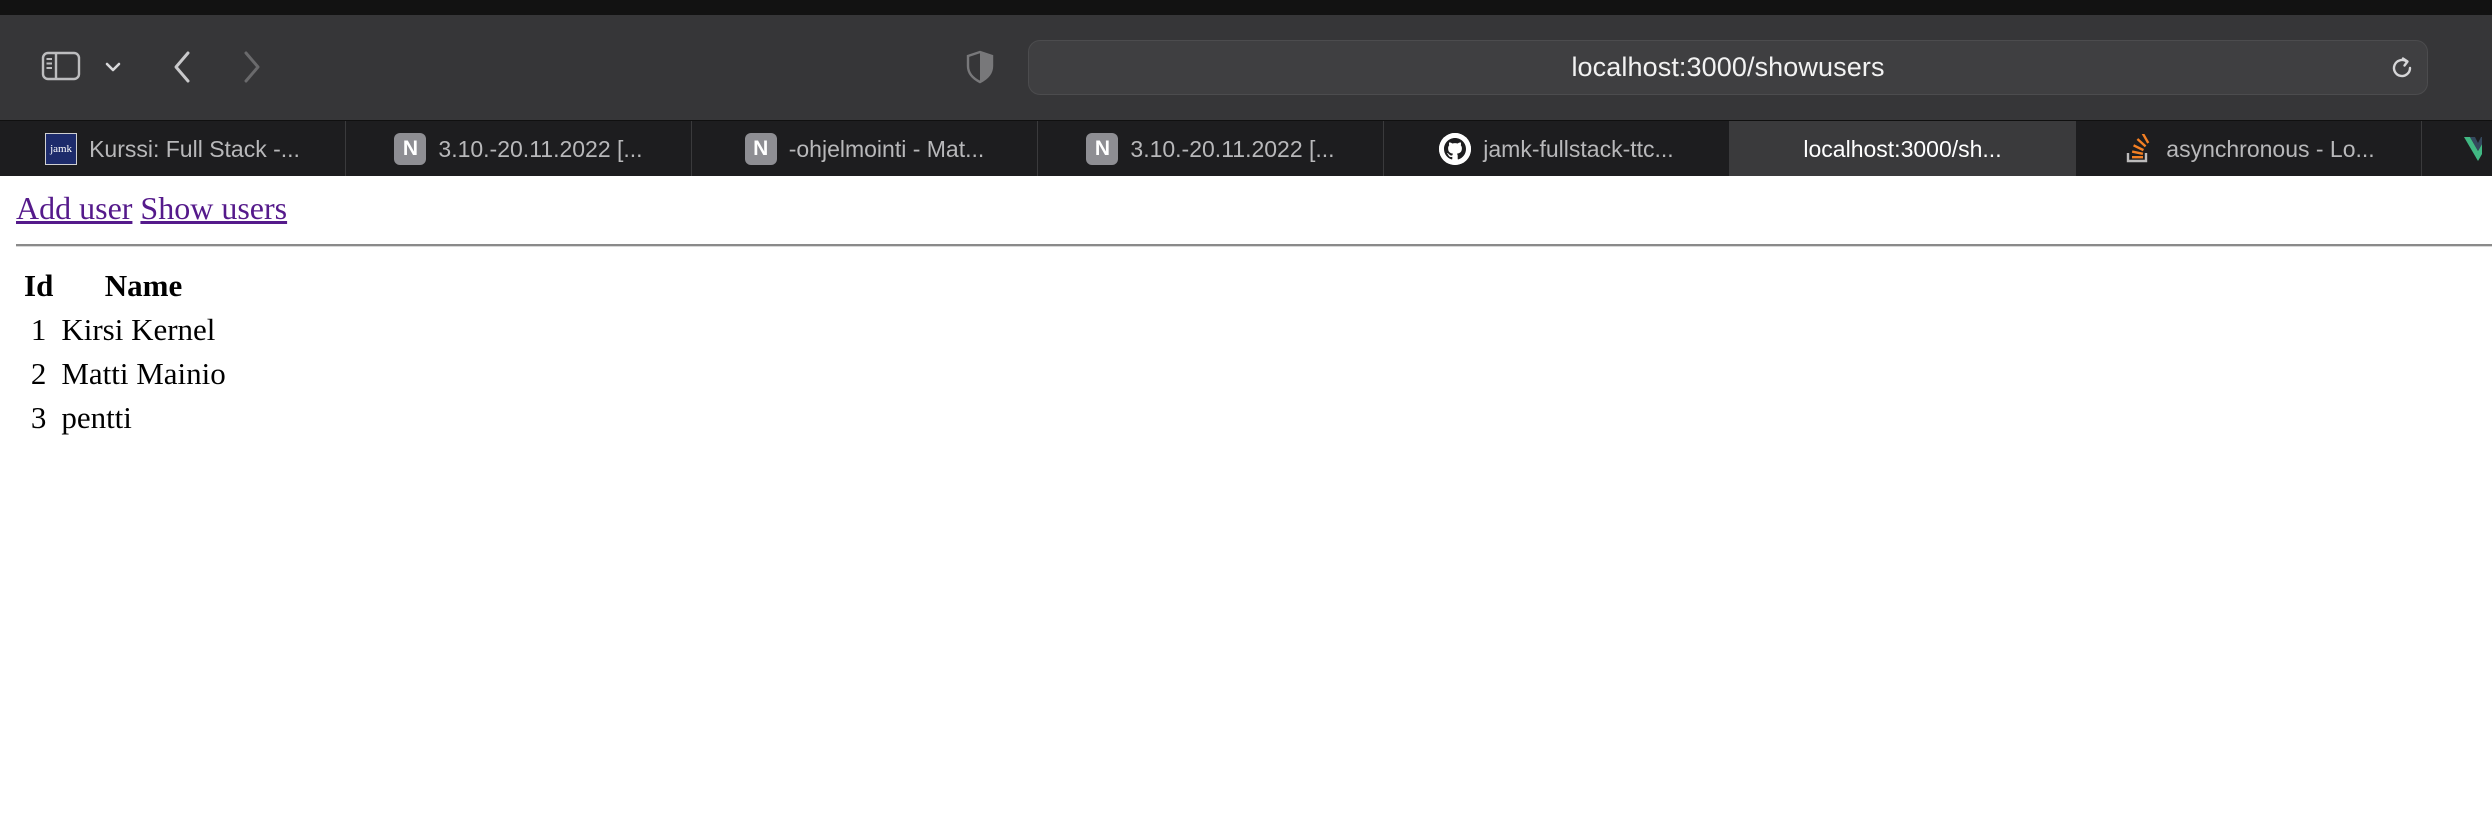 The height and width of the screenshot is (820, 2492). I want to click on add-user-link: Add user, so click(74, 208).